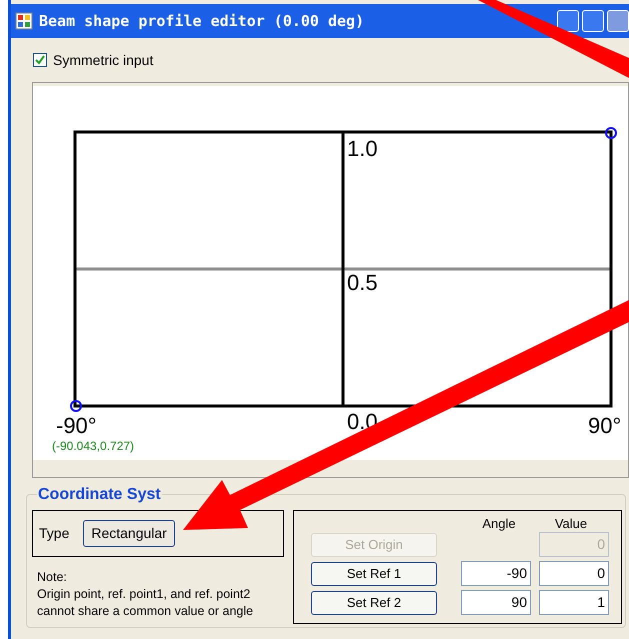 Image resolution: width=629 pixels, height=639 pixels. What do you see at coordinates (568, 21) in the screenshot?
I see `minimize-button` at bounding box center [568, 21].